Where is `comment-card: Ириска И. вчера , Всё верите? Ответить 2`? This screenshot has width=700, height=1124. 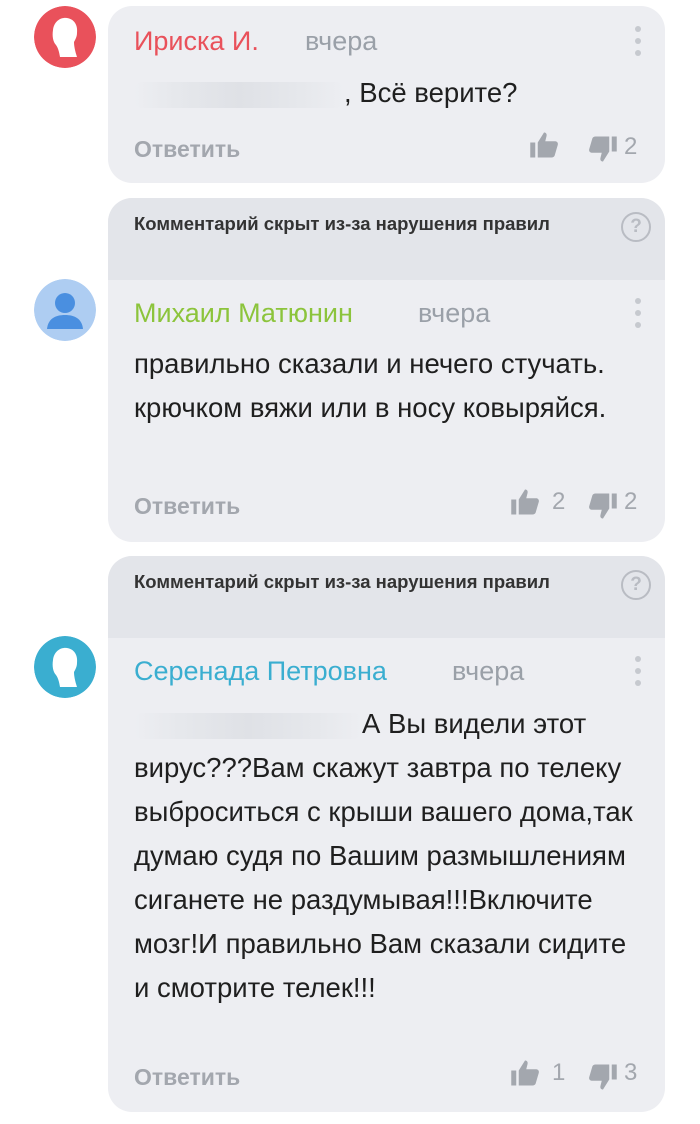
comment-card: Ириска И. вчера , Всё верите? Ответить 2 is located at coordinates (386, 94).